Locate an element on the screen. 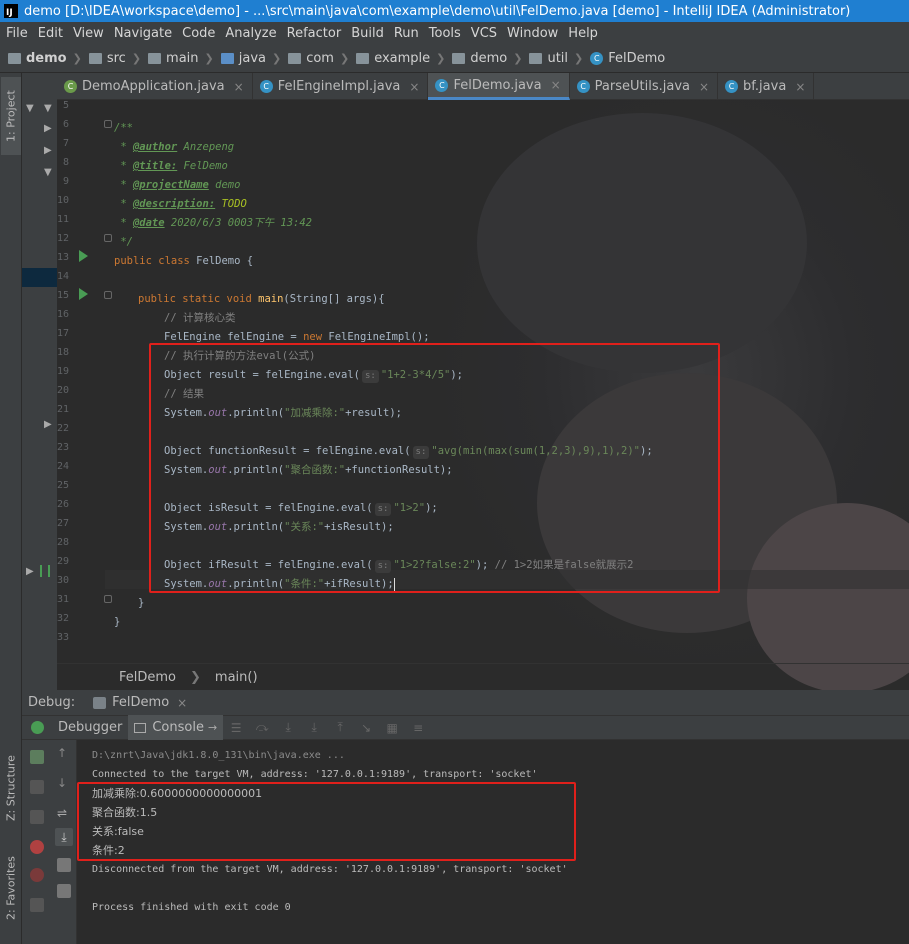 The width and height of the screenshot is (909, 944). print-icon is located at coordinates (64, 865).